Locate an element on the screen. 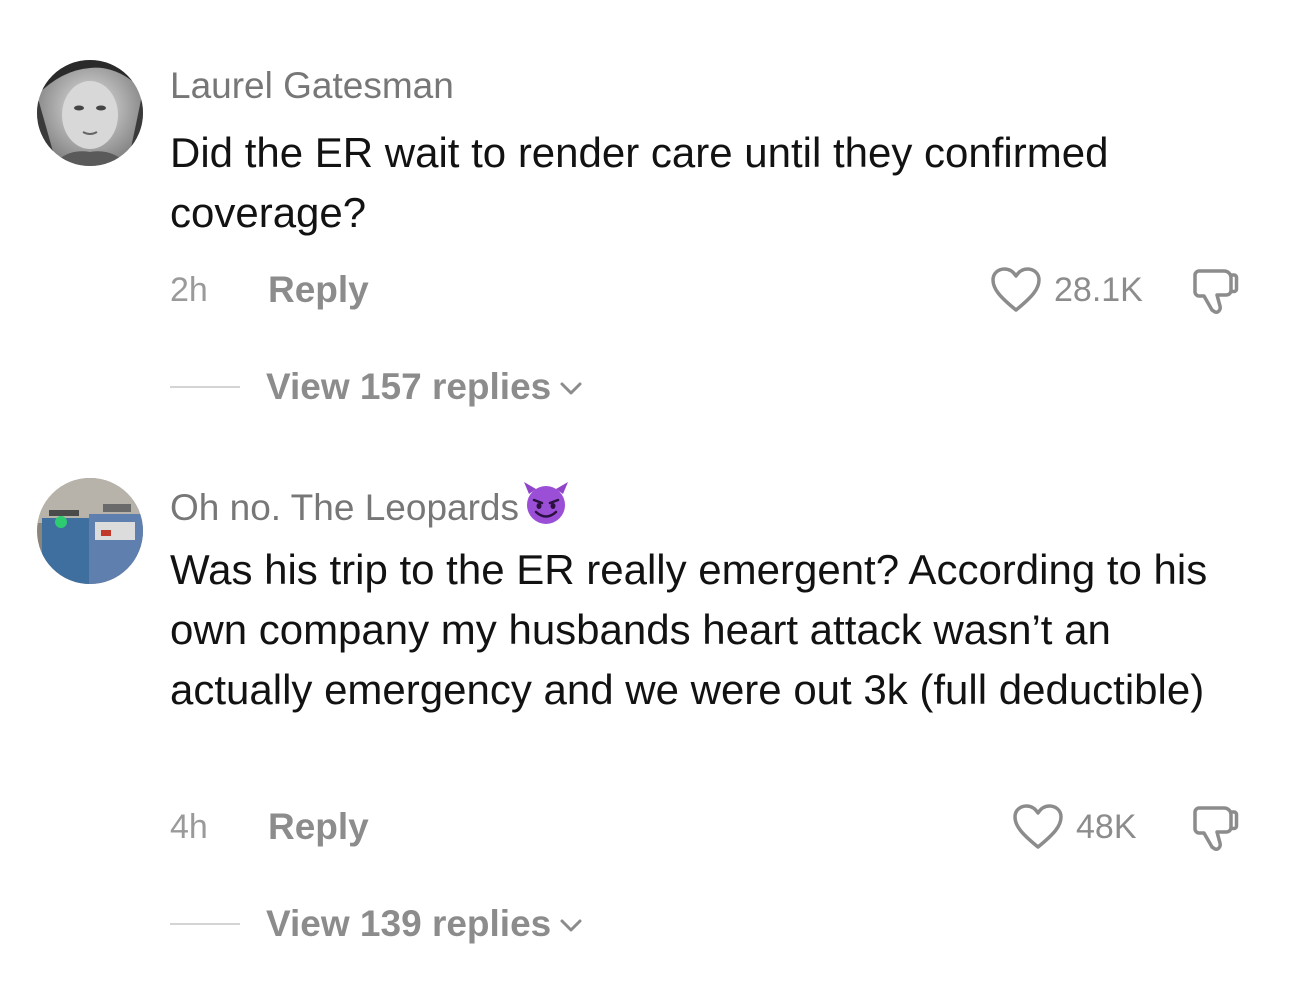  view-replies-label: View 139 replies is located at coordinates (409, 923).